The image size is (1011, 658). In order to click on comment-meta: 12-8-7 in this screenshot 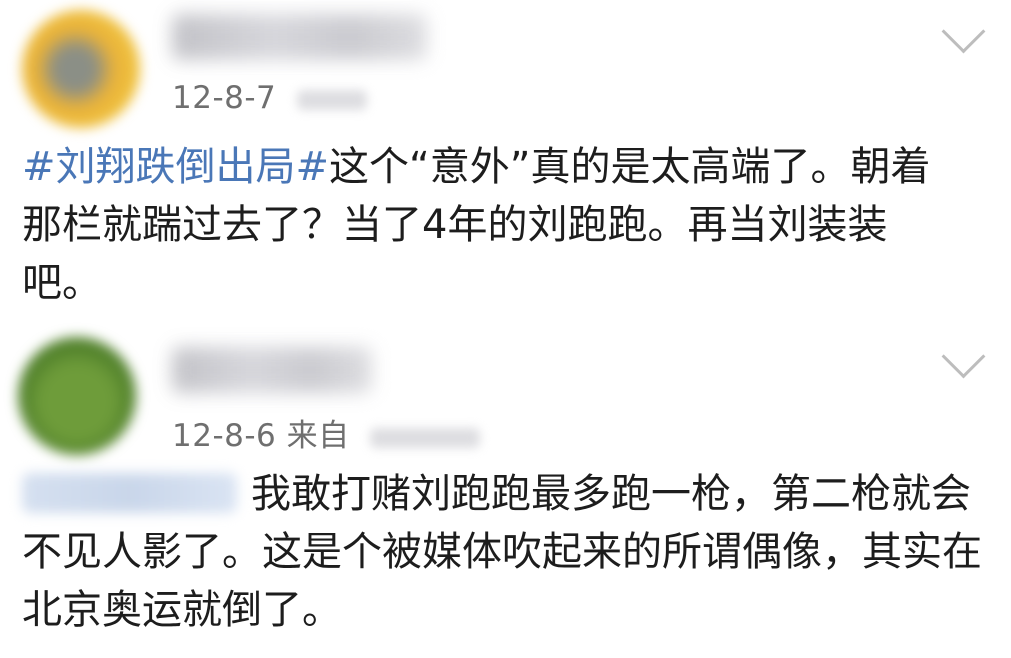, I will do `click(269, 98)`.